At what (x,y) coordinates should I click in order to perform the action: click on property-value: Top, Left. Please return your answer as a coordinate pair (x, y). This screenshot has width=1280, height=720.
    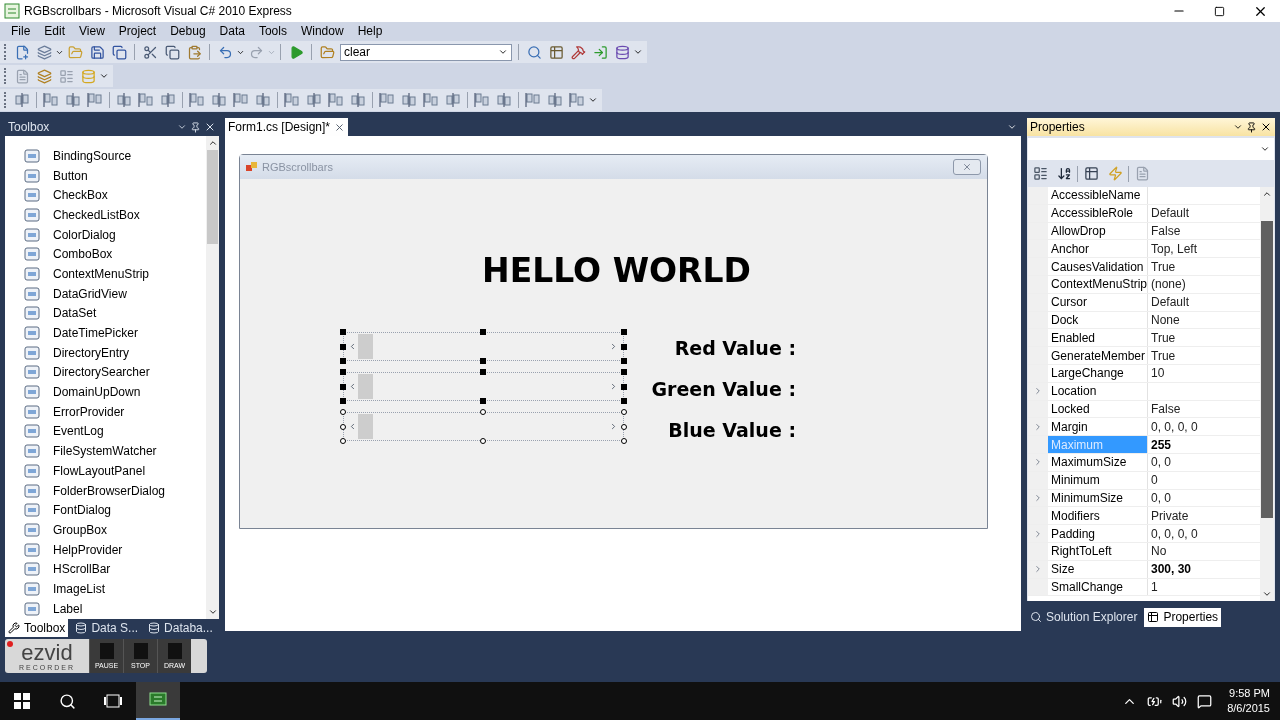
    Looking at the image, I should click on (1174, 248).